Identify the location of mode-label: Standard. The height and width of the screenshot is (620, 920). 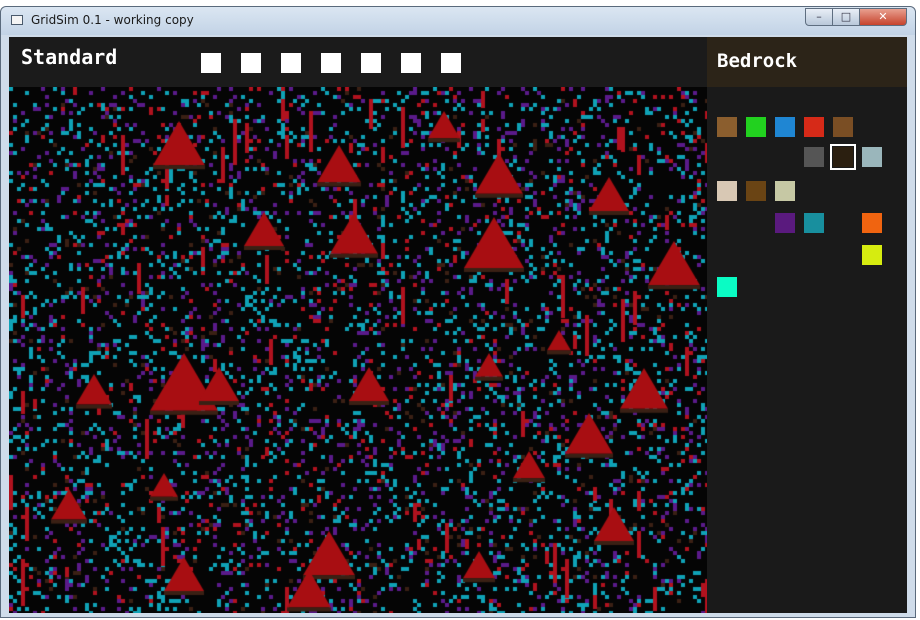
(69, 57).